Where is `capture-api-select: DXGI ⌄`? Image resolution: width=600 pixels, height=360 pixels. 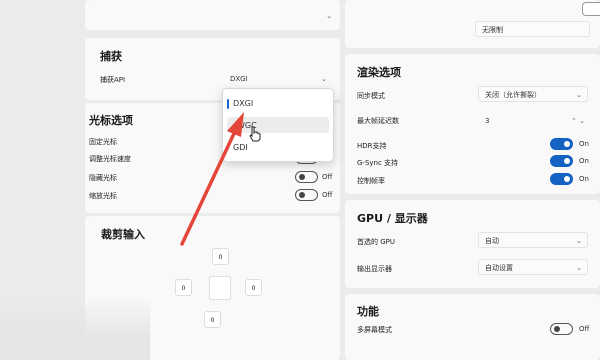 capture-api-select: DXGI ⌄ is located at coordinates (278, 78).